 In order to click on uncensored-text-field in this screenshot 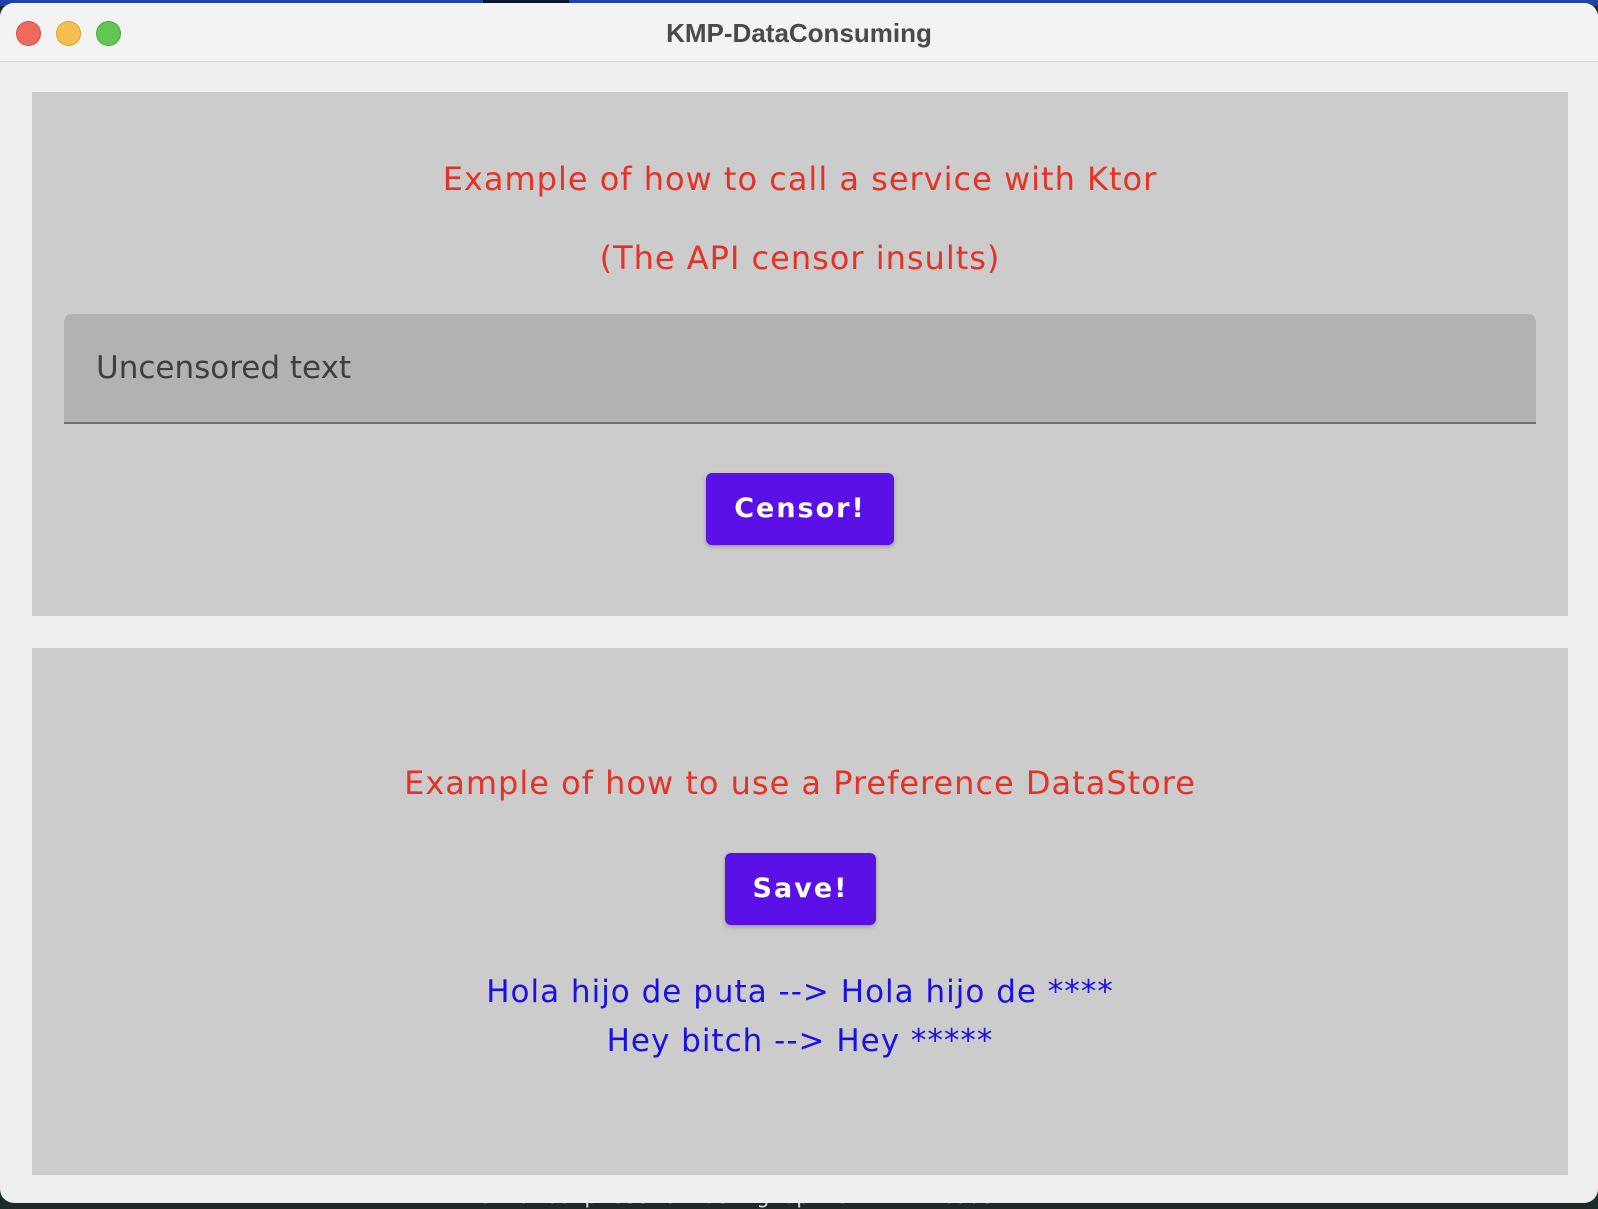, I will do `click(800, 369)`.